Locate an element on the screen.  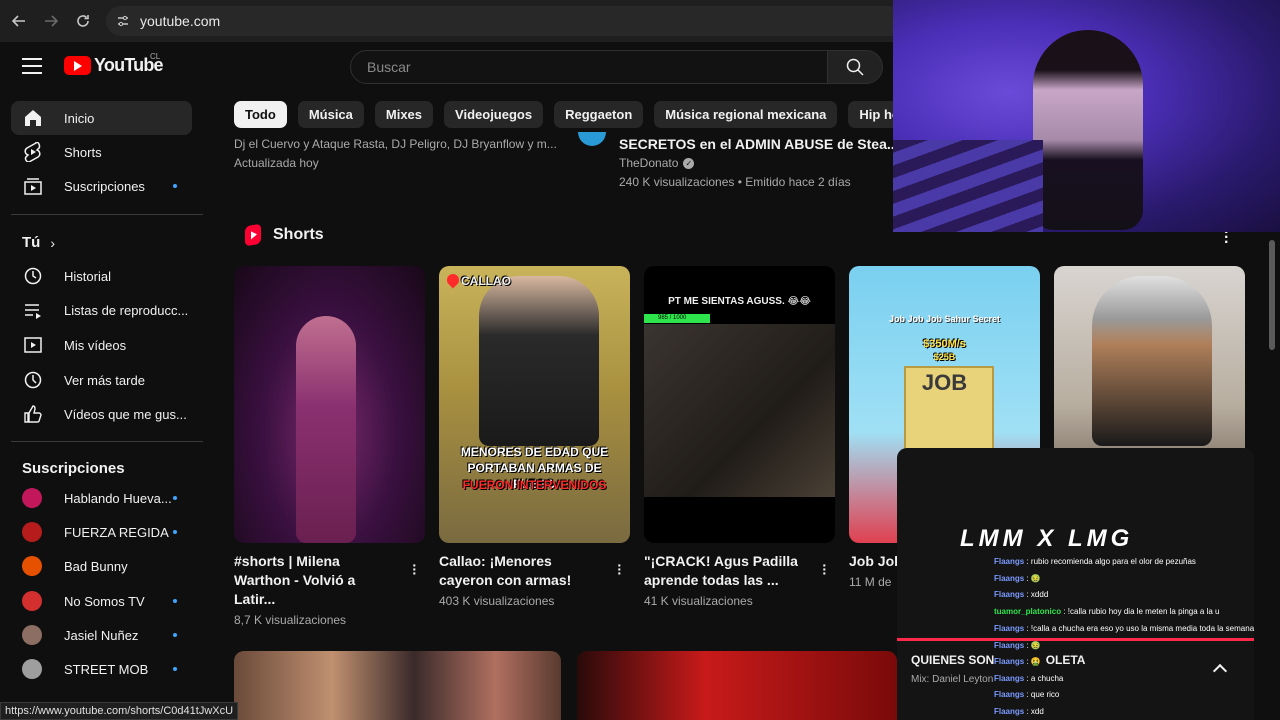
thumbnail-overlay-text: JOB is located at coordinates (944, 382).